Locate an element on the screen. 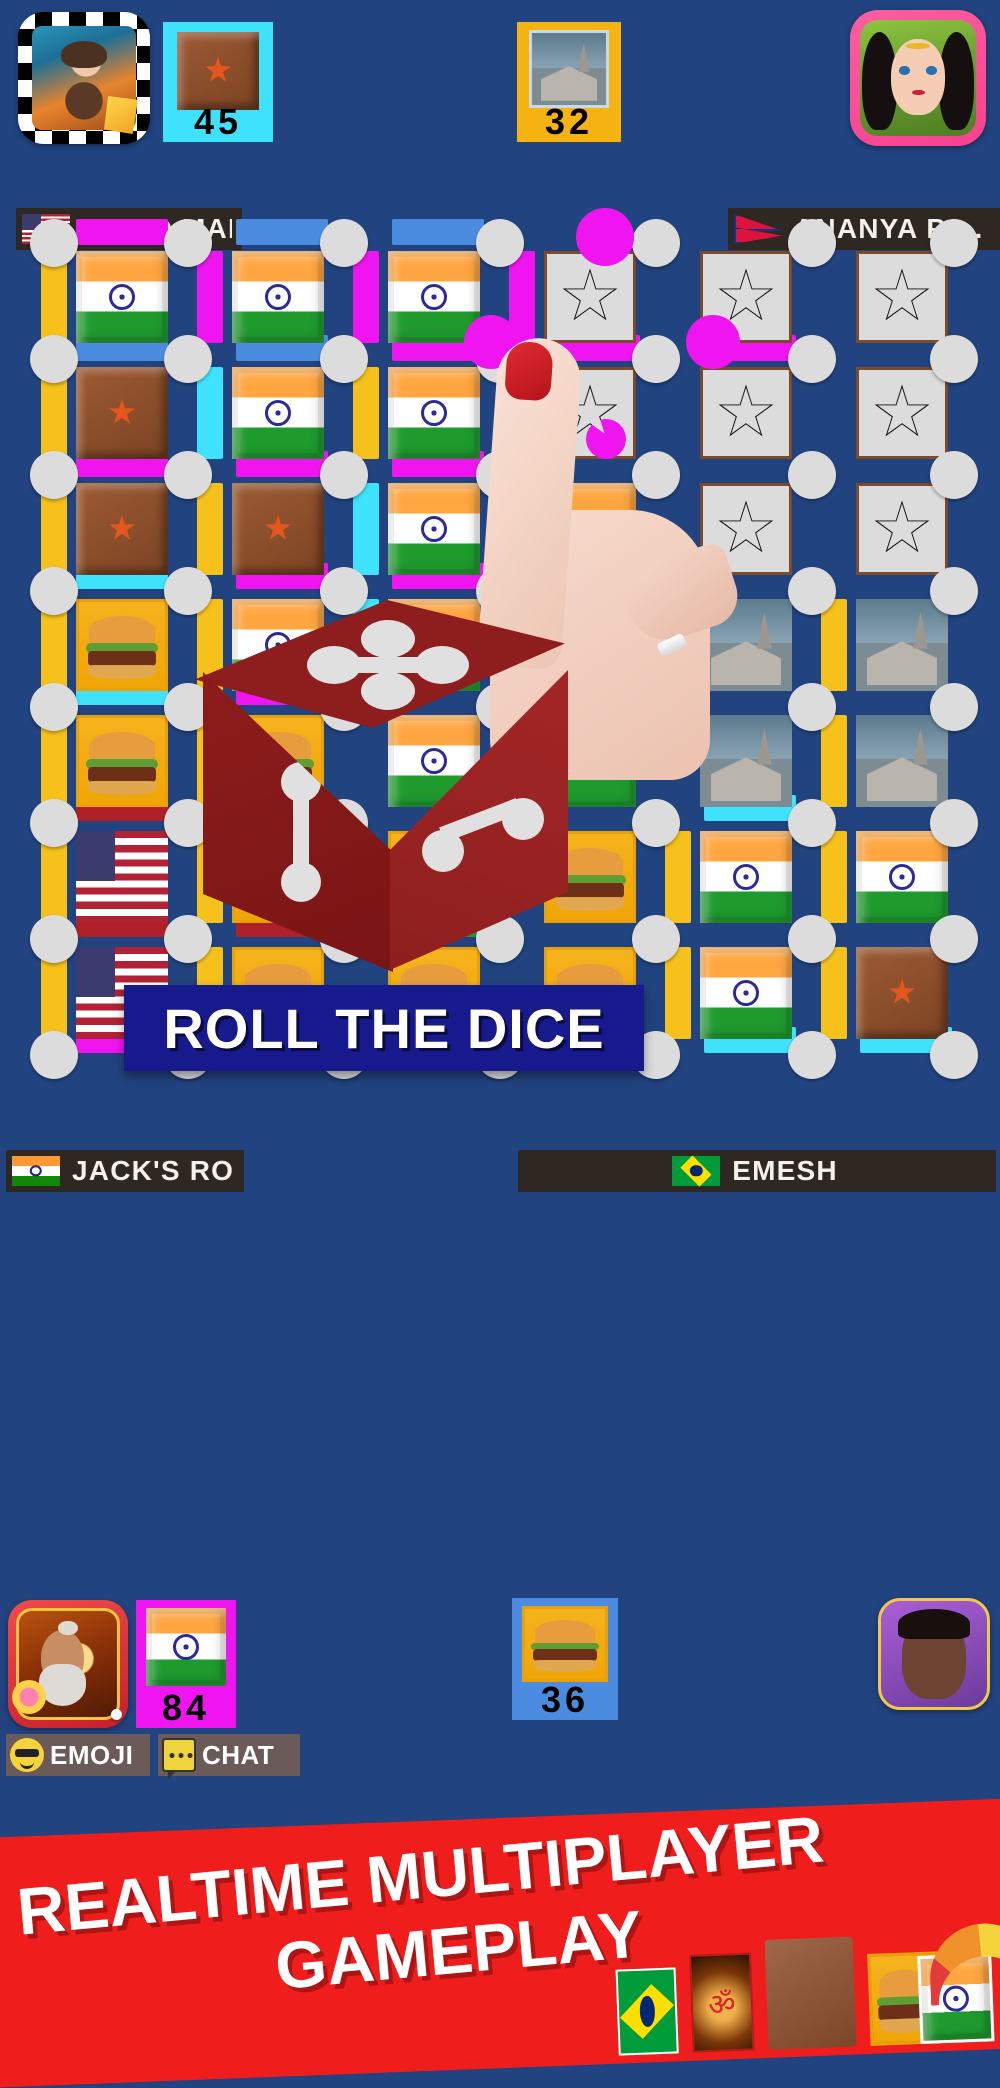 Image resolution: width=1000 pixels, height=2088 pixels. player-name-bottom-left: JACK'S ROC.. is located at coordinates (153, 1170).